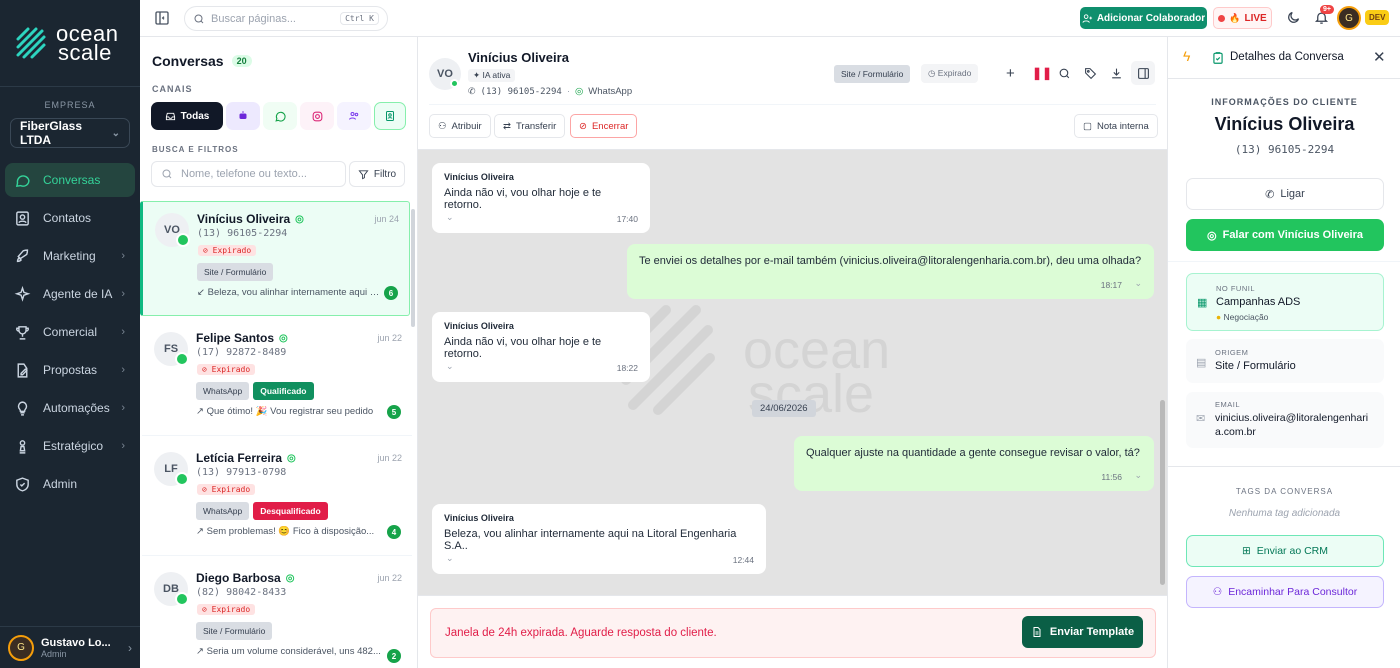 This screenshot has width=1400, height=668. I want to click on mail-icon: ✉, so click(1201, 419).